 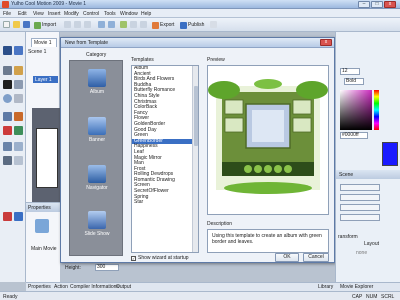 I want to click on line-tool-icon, so click(x=7, y=70).